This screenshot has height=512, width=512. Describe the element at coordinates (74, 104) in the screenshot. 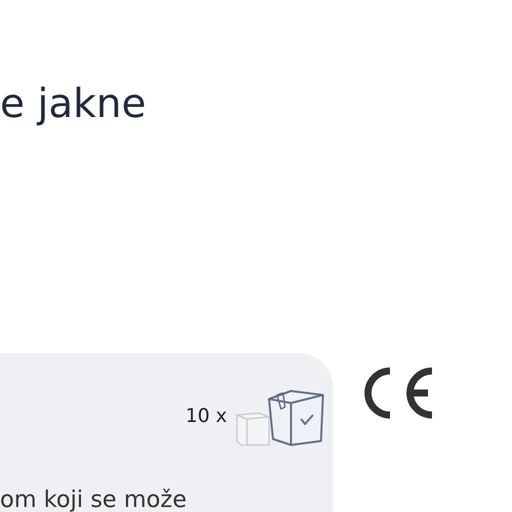

I see `page-heading: e jakne` at that location.